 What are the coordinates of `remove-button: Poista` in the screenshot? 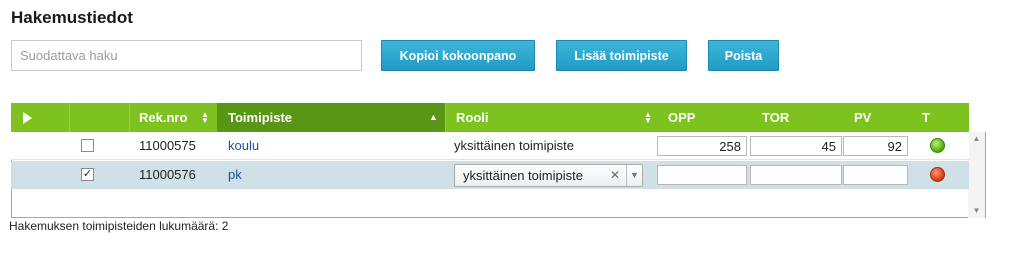 It's located at (743, 55).